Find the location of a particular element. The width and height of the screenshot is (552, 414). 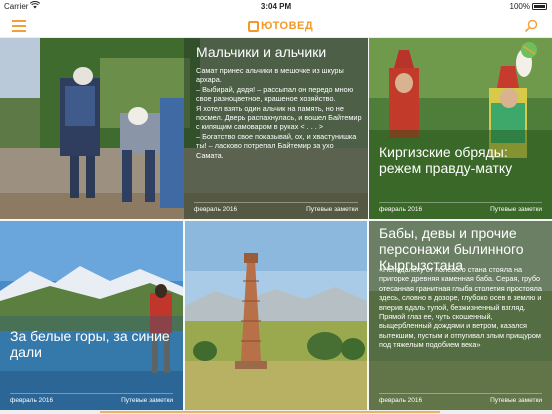

status-bar: Carrier 3:04 PM 100% is located at coordinates (276, 7).